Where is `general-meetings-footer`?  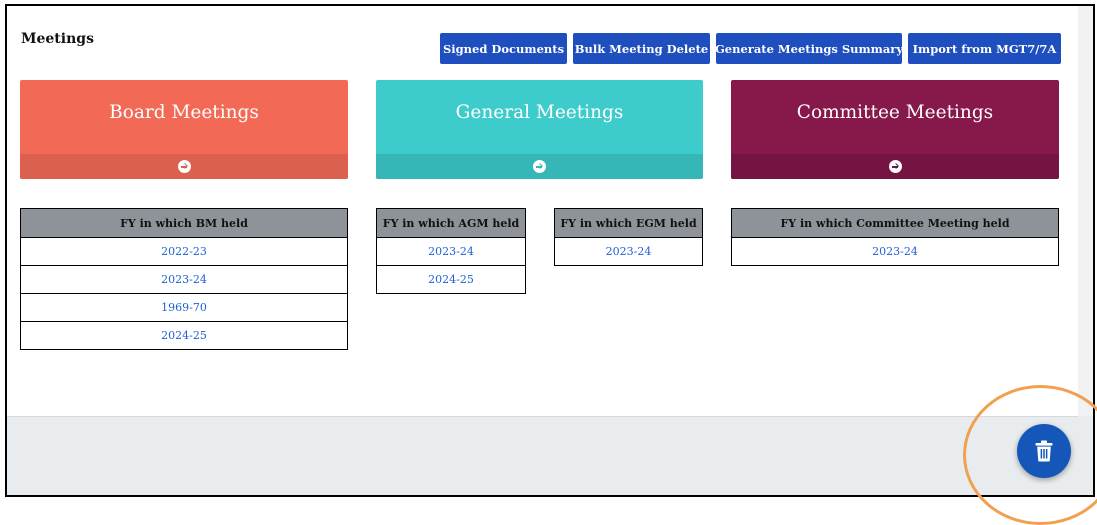 general-meetings-footer is located at coordinates (539, 166).